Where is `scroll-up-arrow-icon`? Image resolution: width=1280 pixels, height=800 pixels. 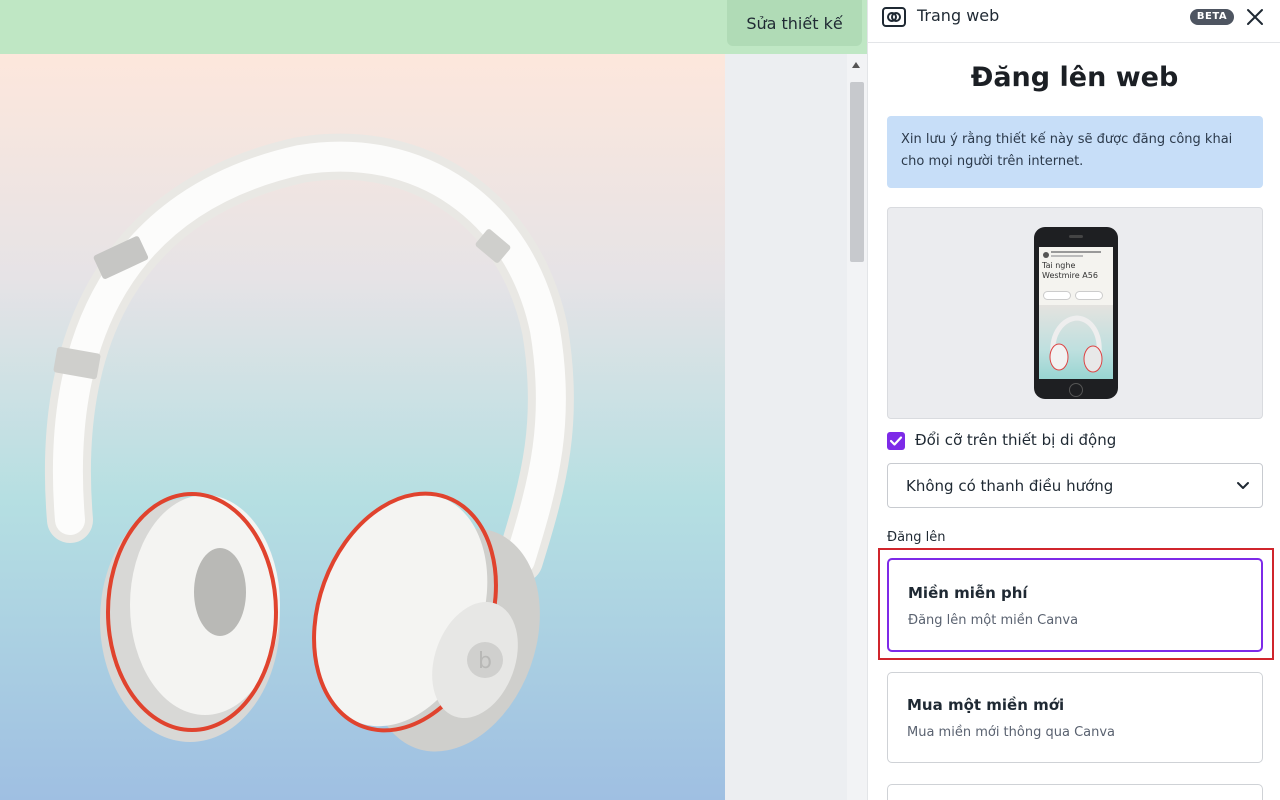
scroll-up-arrow-icon is located at coordinates (856, 65).